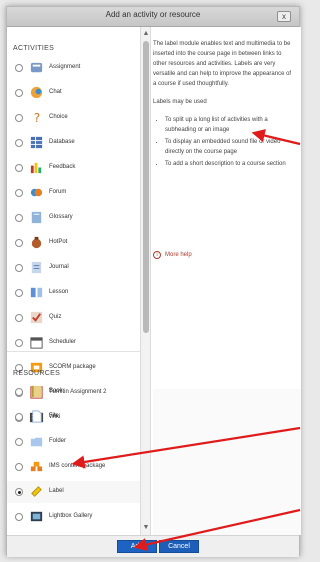 Image resolution: width=320 pixels, height=562 pixels. I want to click on glossary-icon, so click(36, 217).